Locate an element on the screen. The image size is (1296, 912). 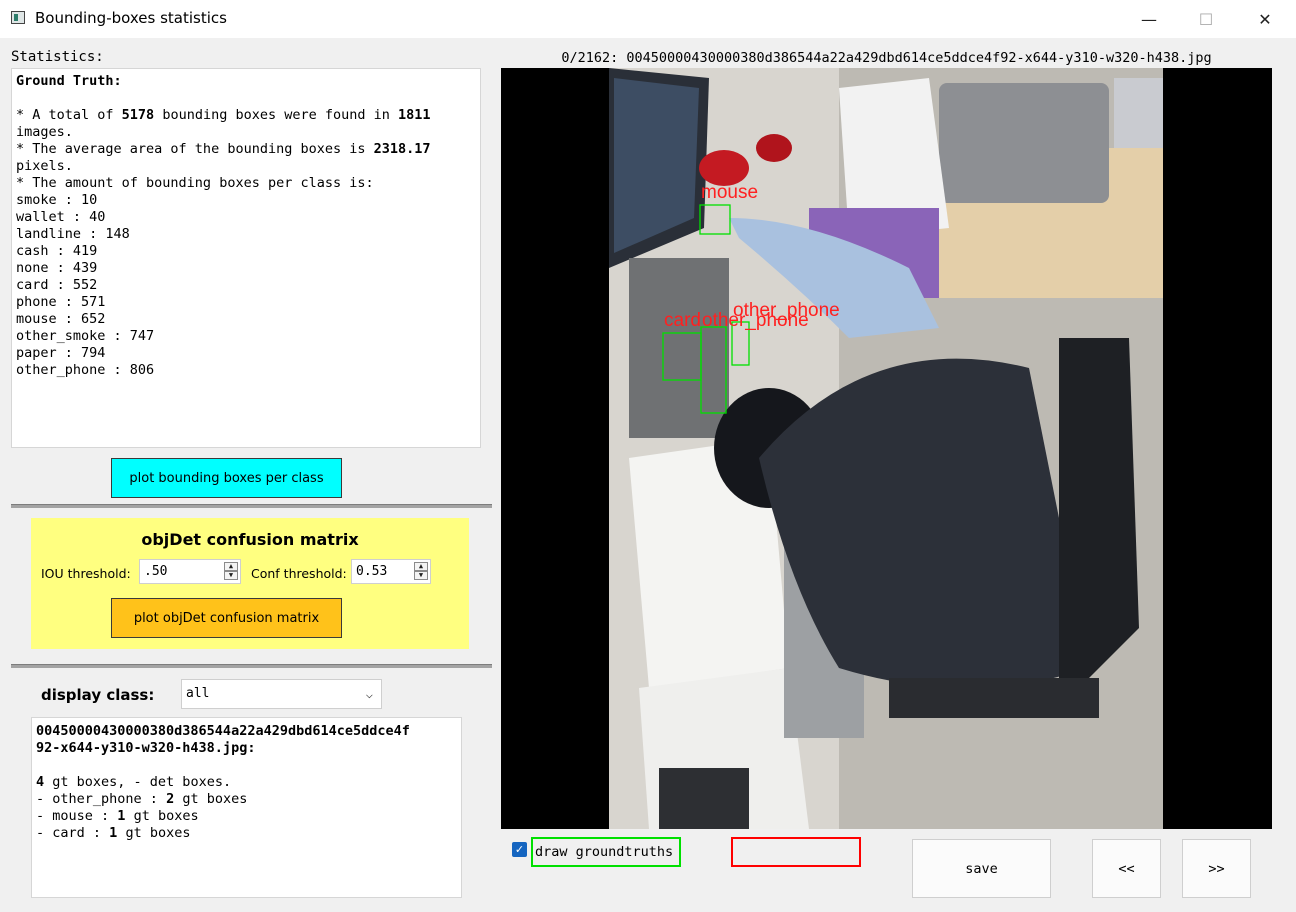
save-button: save is located at coordinates (981, 868).